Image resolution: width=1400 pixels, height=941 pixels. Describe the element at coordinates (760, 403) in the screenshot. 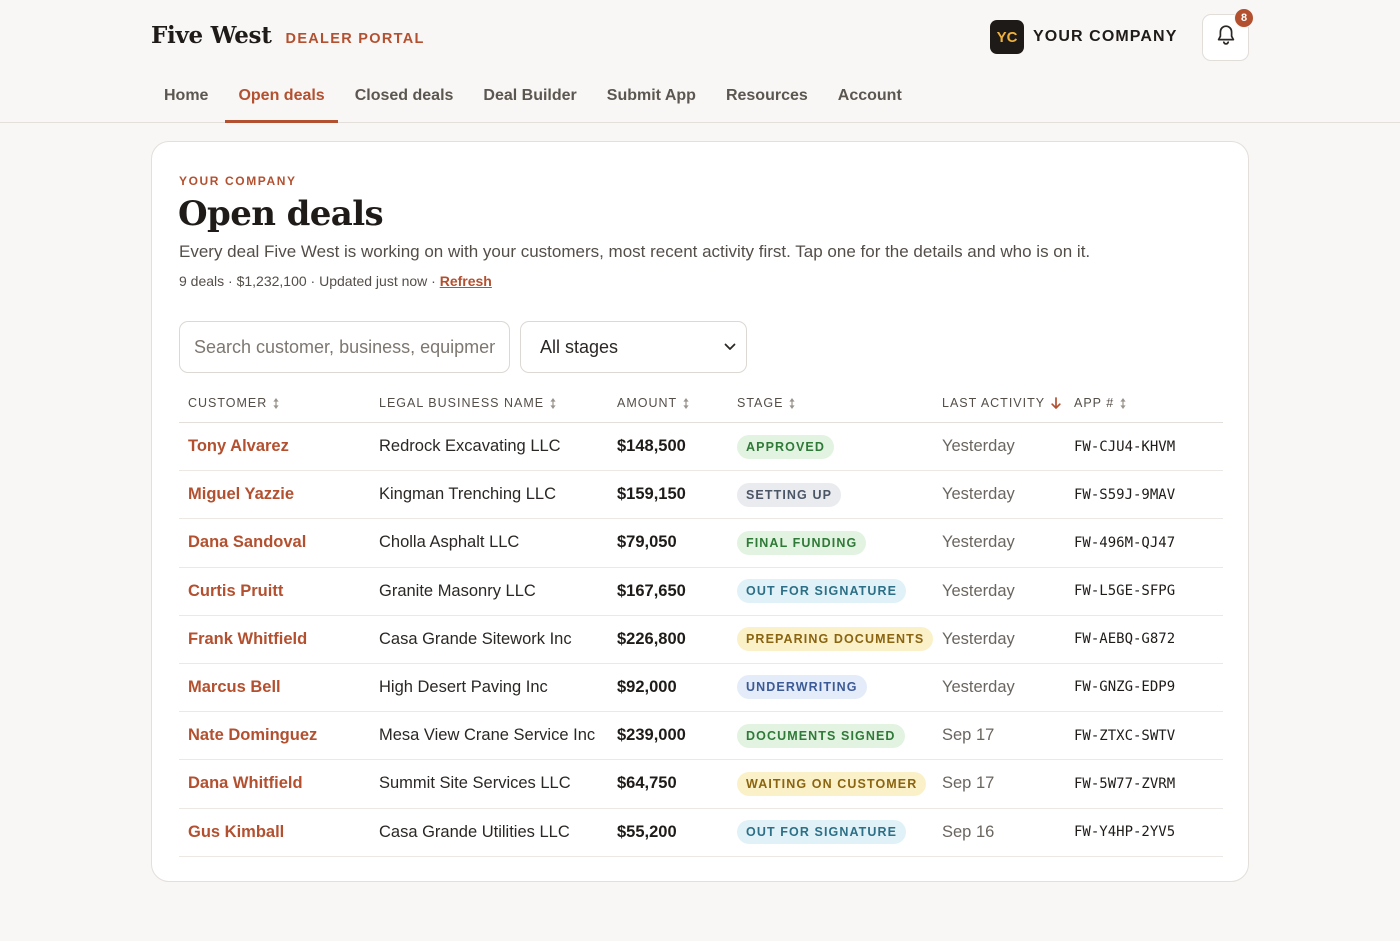

I see `column-header-label: STAGE` at that location.